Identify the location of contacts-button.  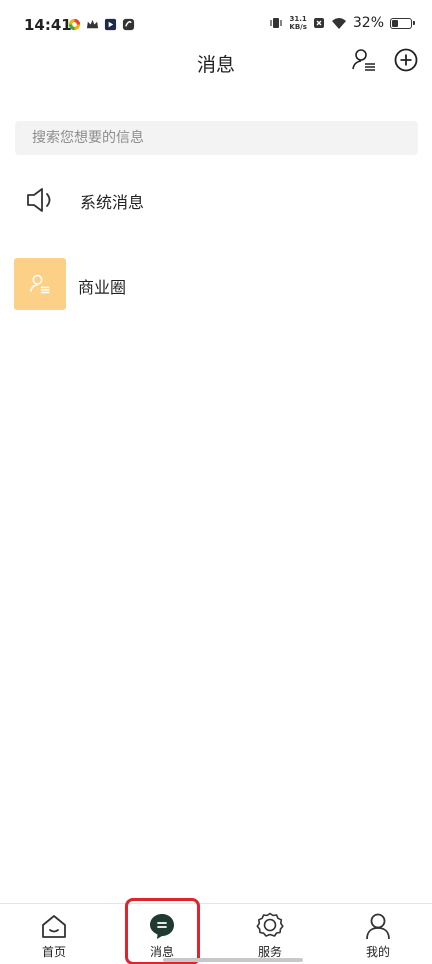
(364, 60).